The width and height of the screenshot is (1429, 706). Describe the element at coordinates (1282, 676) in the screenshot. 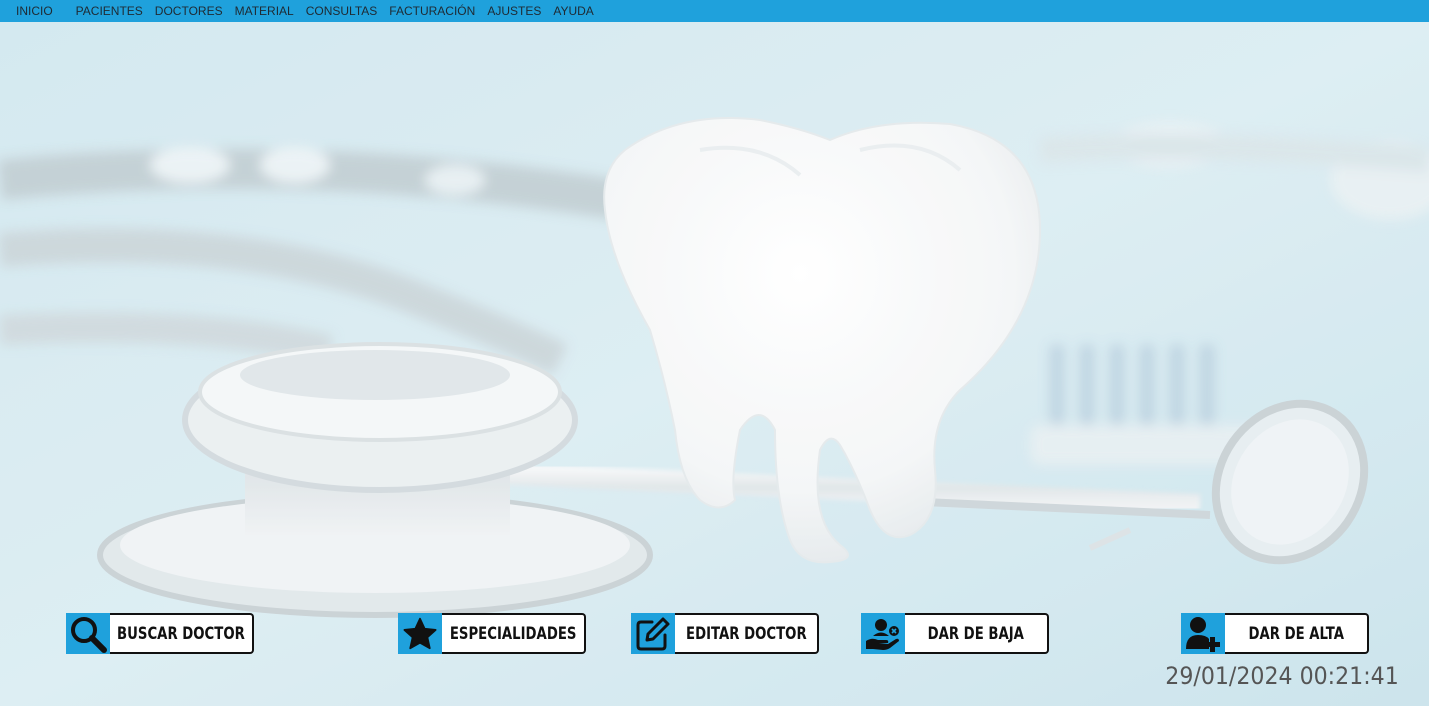

I see `datetime-display: 29/01/2024 00:21:41` at that location.